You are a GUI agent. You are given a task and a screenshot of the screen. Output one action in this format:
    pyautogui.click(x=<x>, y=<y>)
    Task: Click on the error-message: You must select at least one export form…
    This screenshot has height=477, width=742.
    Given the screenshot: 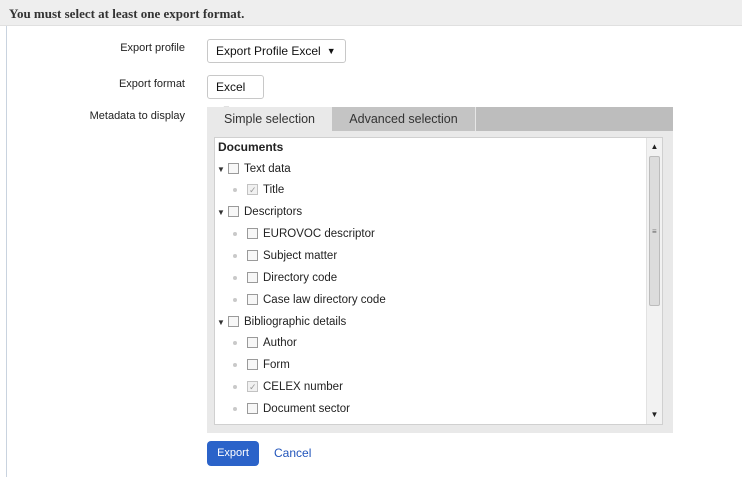 What is the action you would take?
    pyautogui.click(x=127, y=13)
    